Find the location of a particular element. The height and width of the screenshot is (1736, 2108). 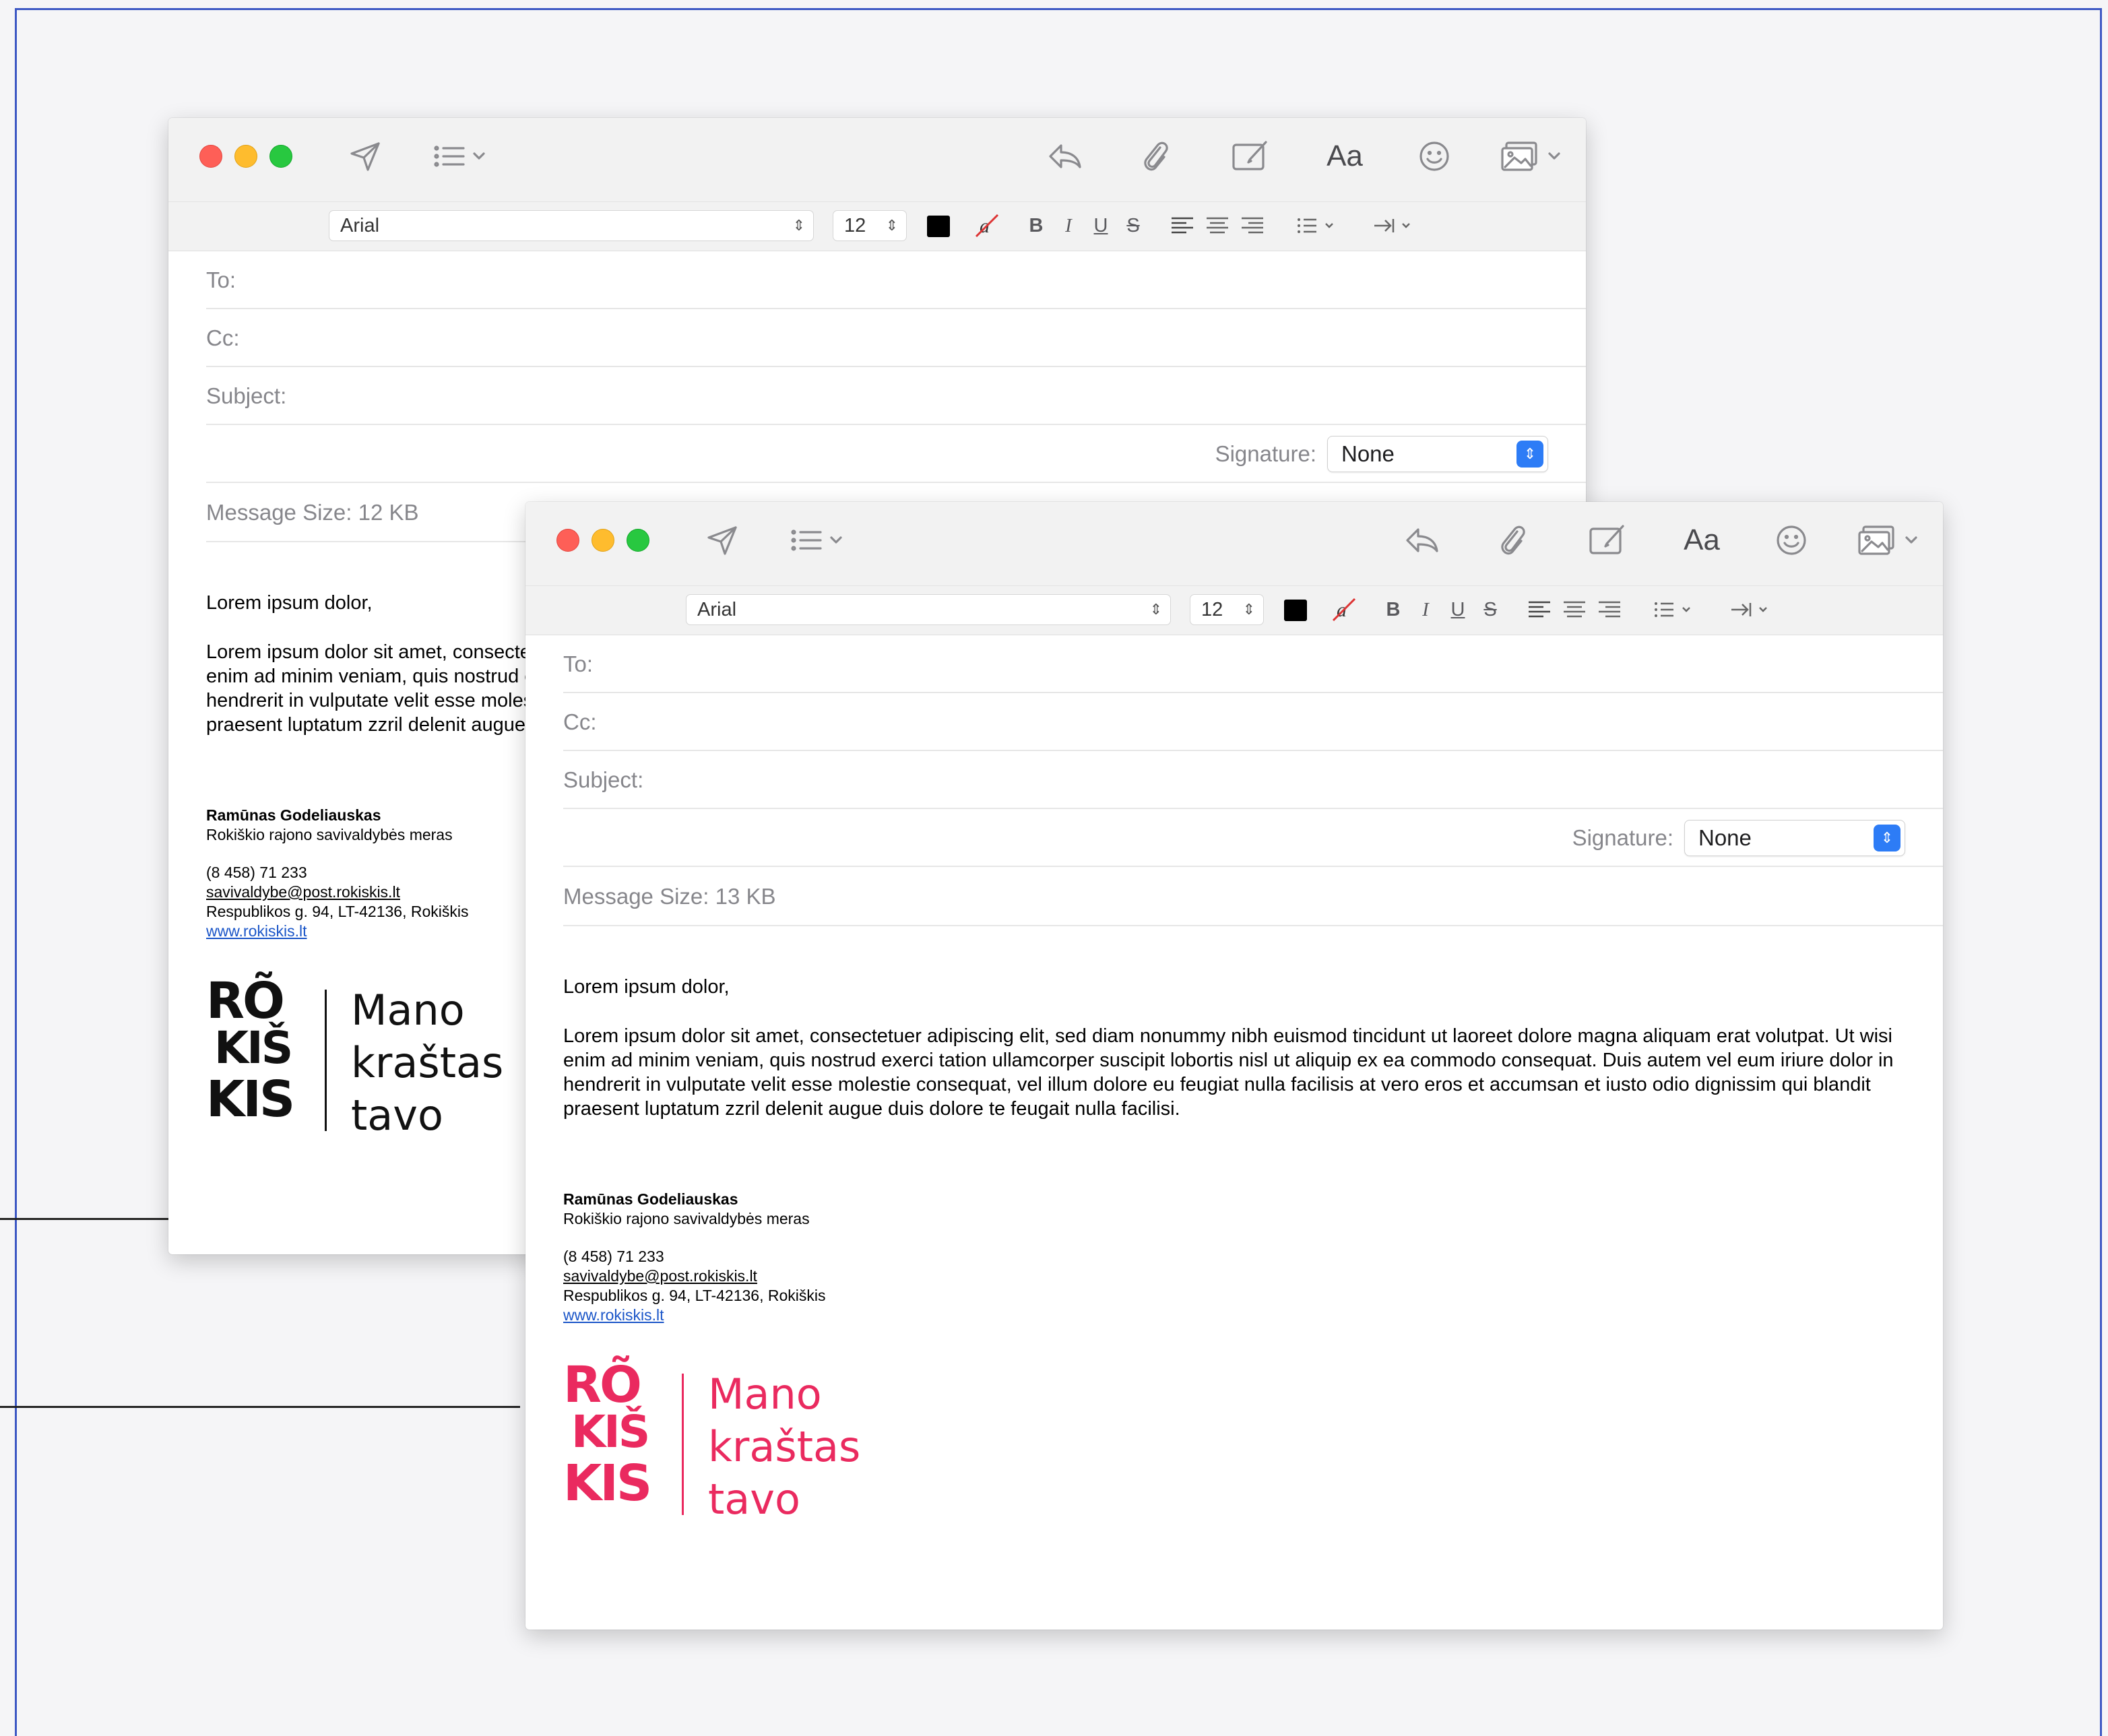

message-size: Message Size: 12 KB is located at coordinates (312, 512).